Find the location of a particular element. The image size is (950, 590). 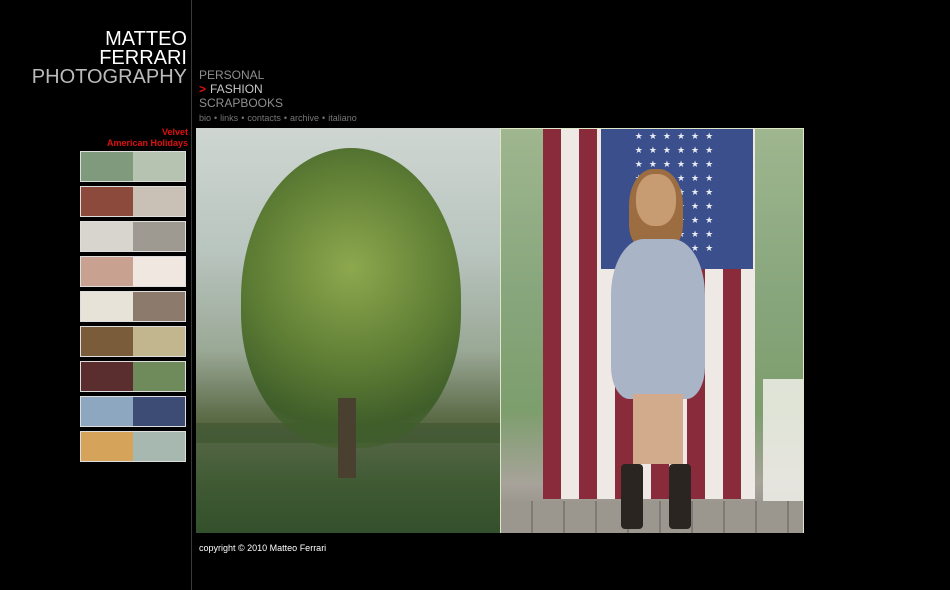

gallery-title-line2: American Holidays is located at coordinates (147, 143).